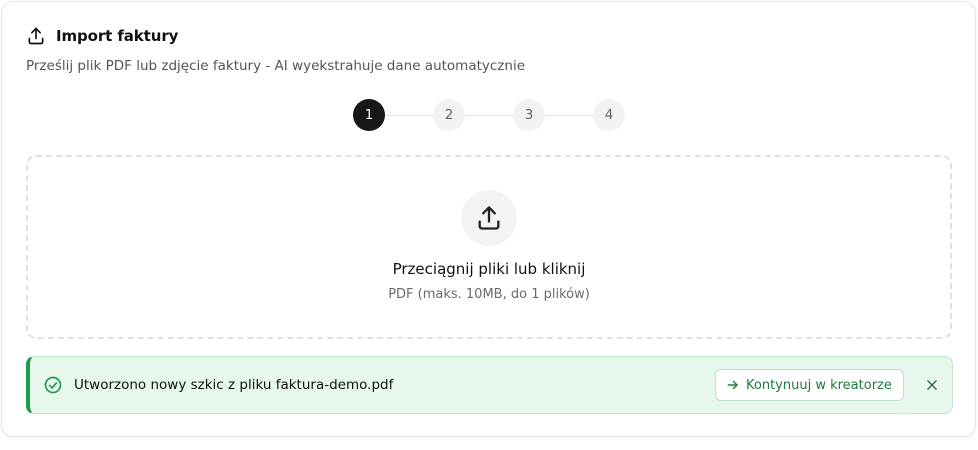  What do you see at coordinates (733, 385) in the screenshot?
I see `arrow-right-icon` at bounding box center [733, 385].